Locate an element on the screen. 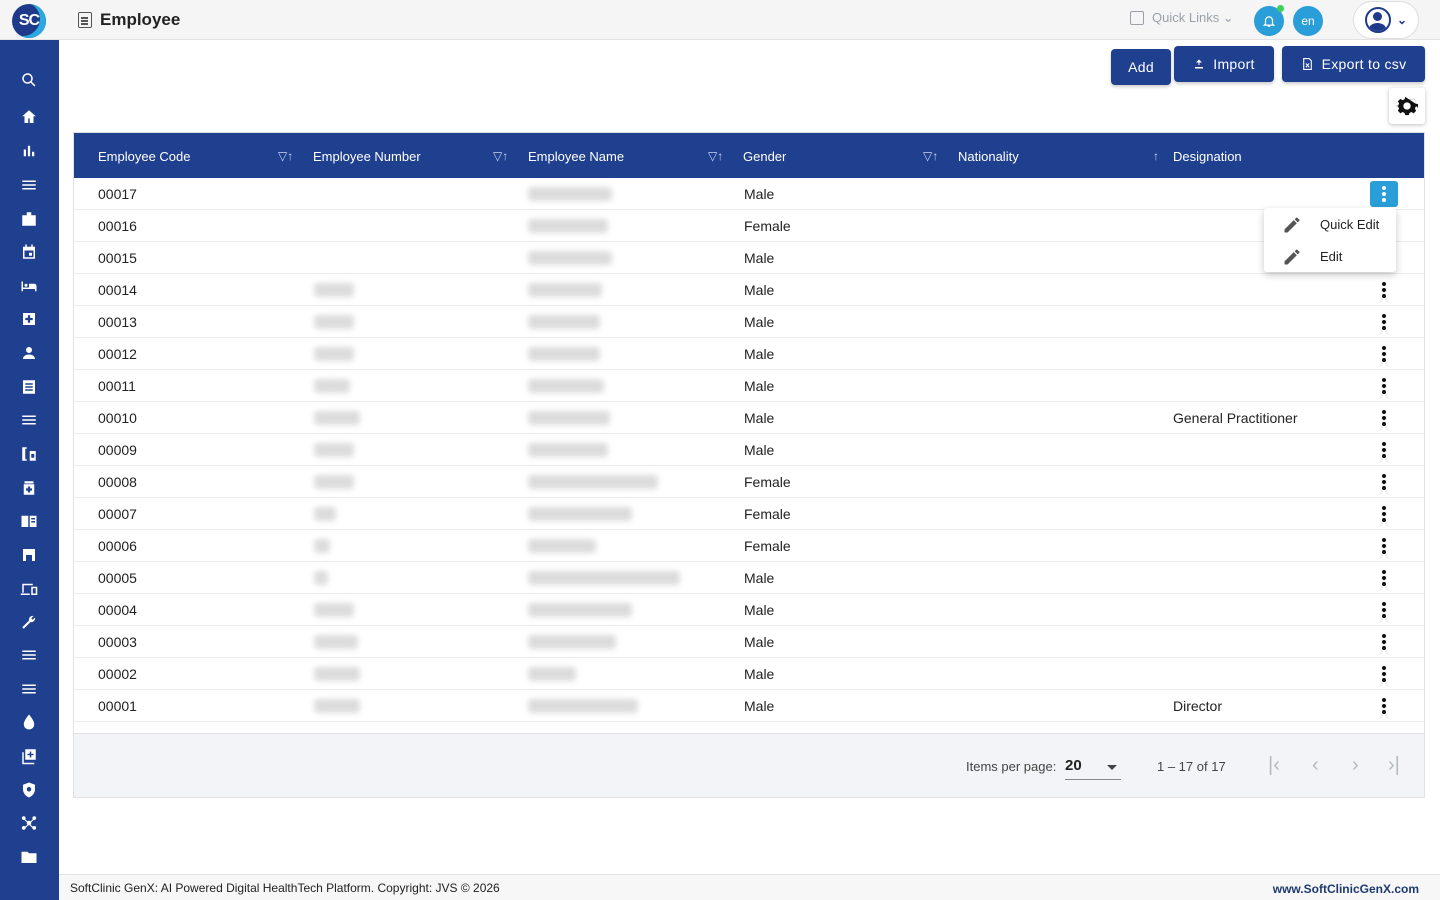 This screenshot has width=1440, height=900. table-row: 00008 Female is located at coordinates (749, 482).